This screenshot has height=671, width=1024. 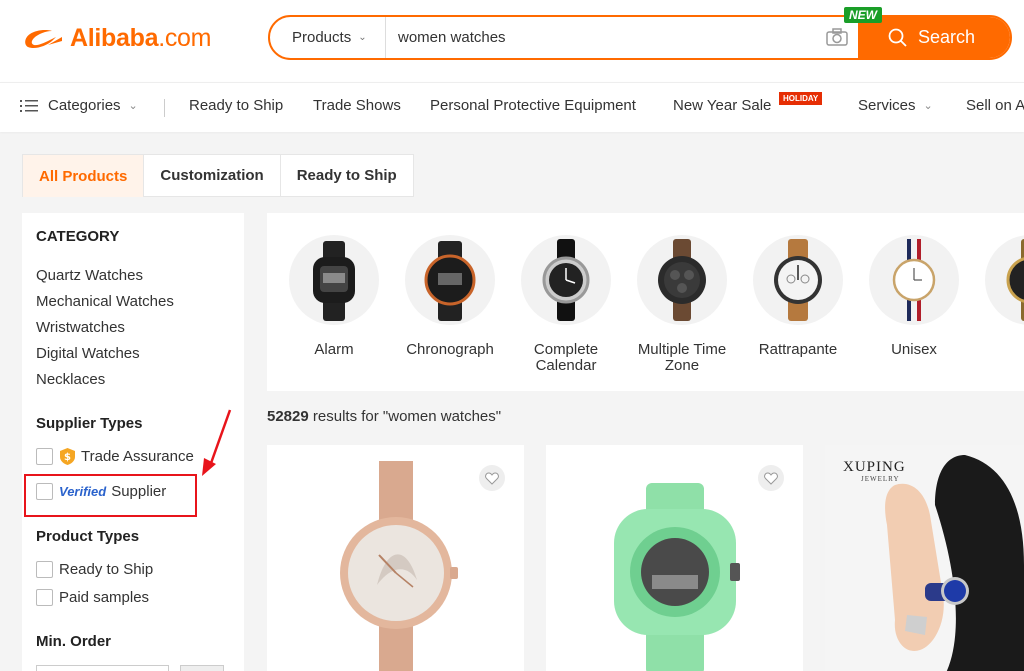 What do you see at coordinates (88, 536) in the screenshot?
I see `product-types-title: Product Types` at bounding box center [88, 536].